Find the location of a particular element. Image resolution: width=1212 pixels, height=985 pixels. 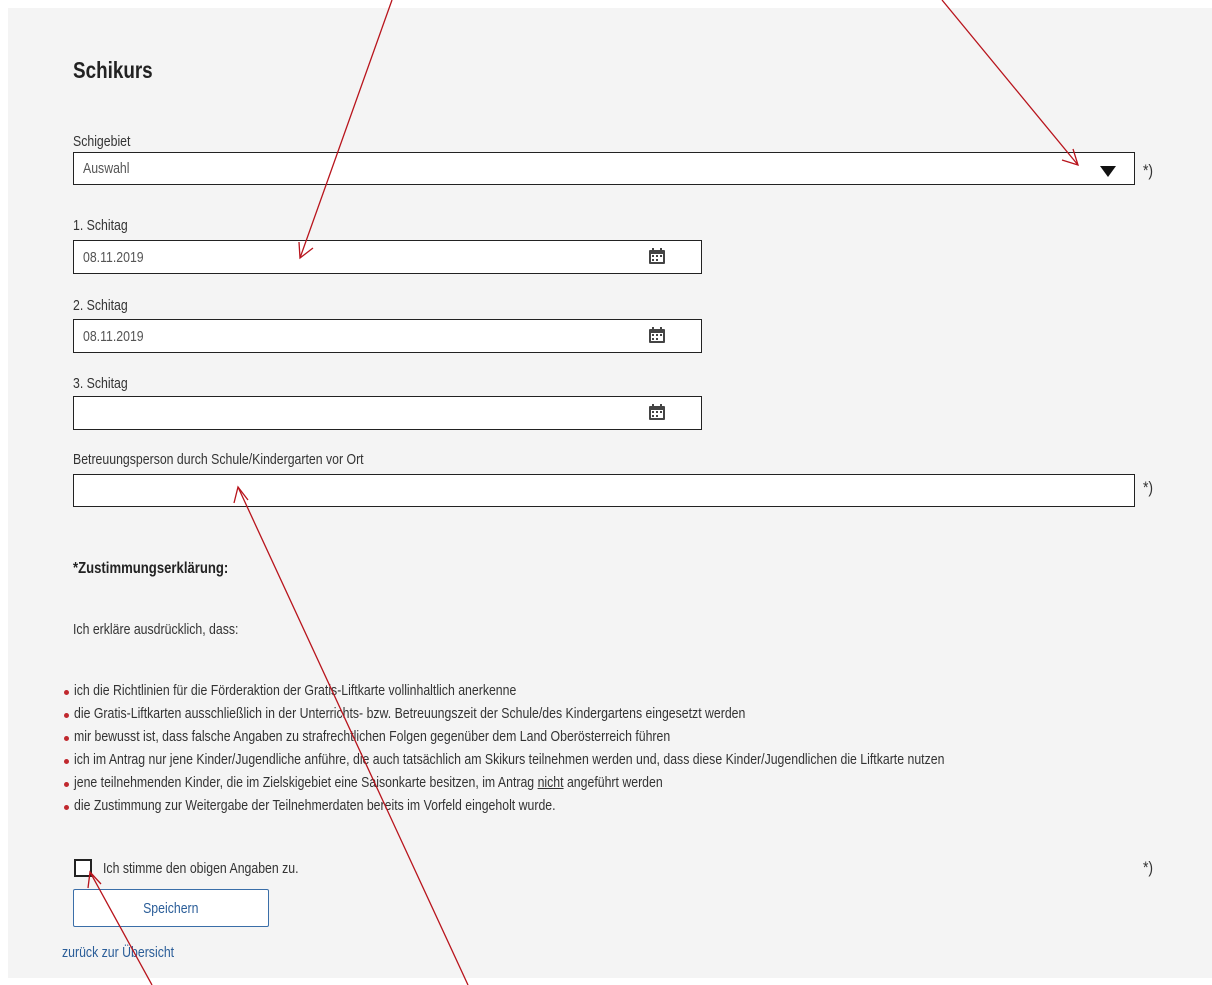

day2-date-input: 08.11.2019 is located at coordinates (387, 336).